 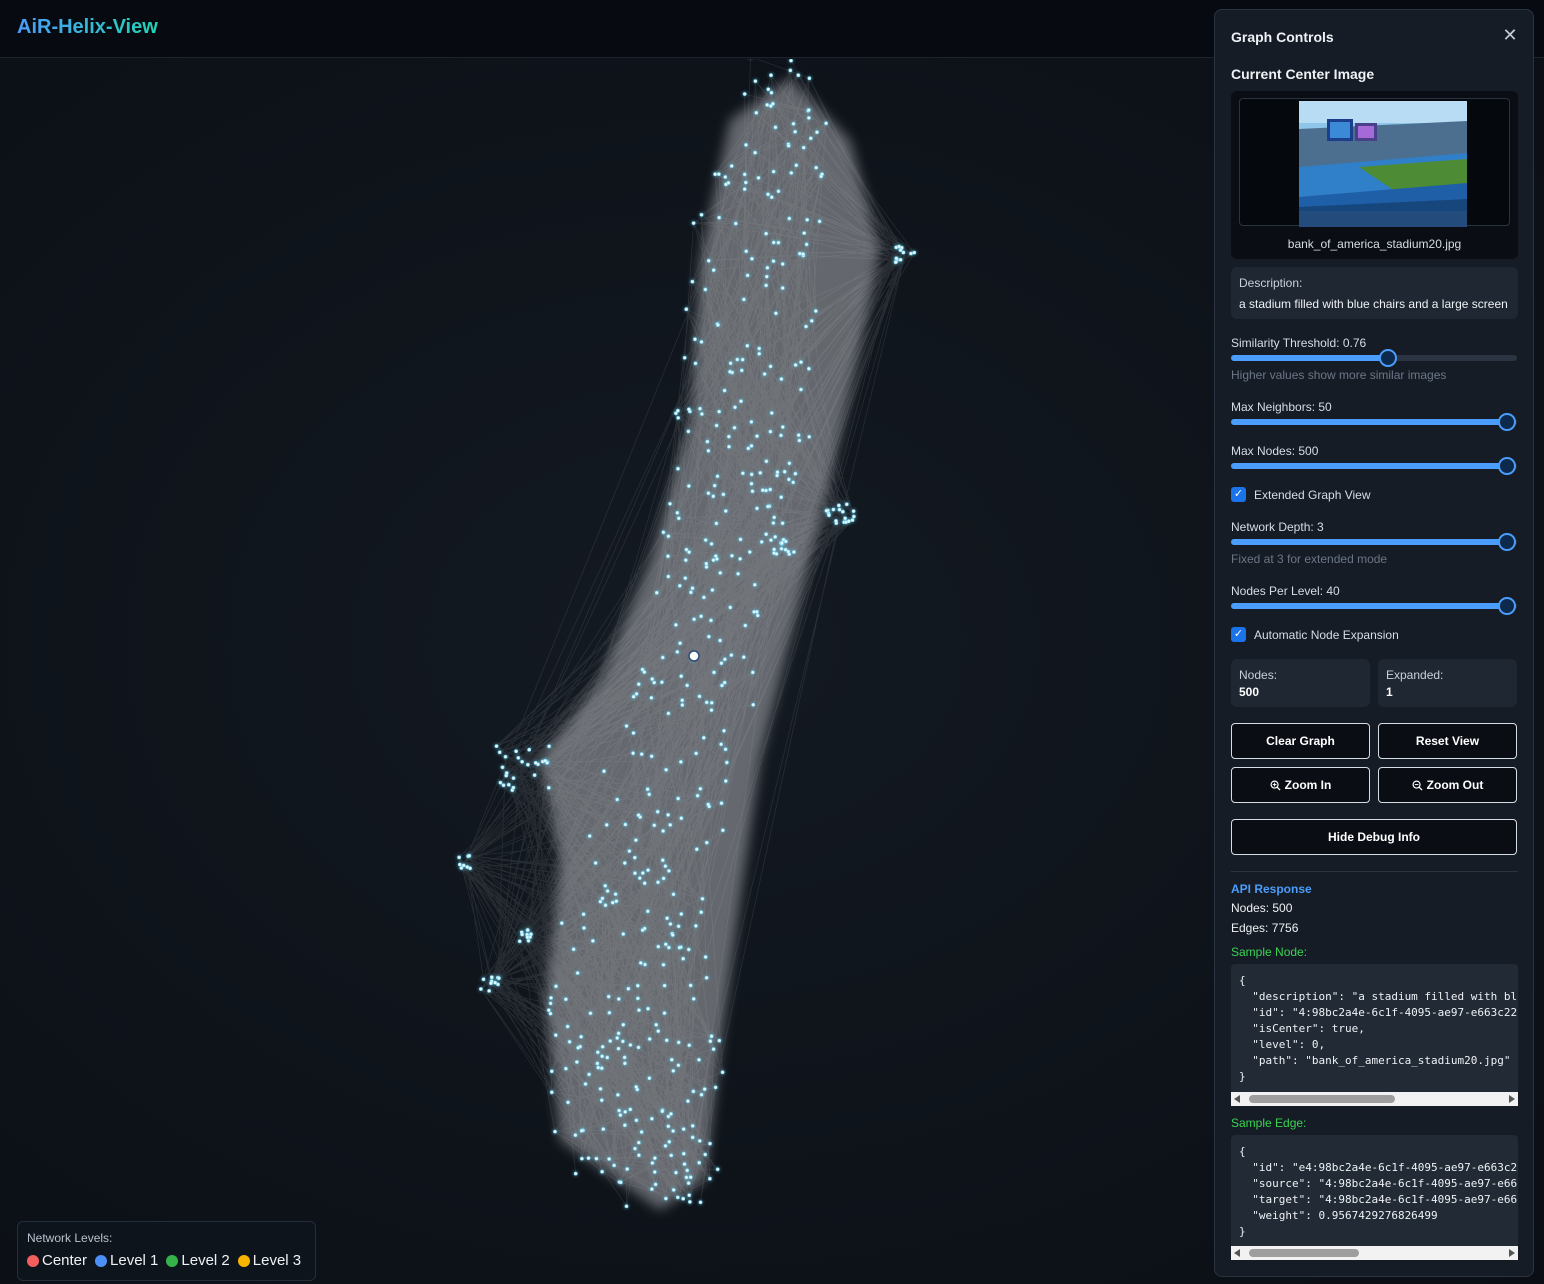 I want to click on slider-handle, so click(x=1507, y=422).